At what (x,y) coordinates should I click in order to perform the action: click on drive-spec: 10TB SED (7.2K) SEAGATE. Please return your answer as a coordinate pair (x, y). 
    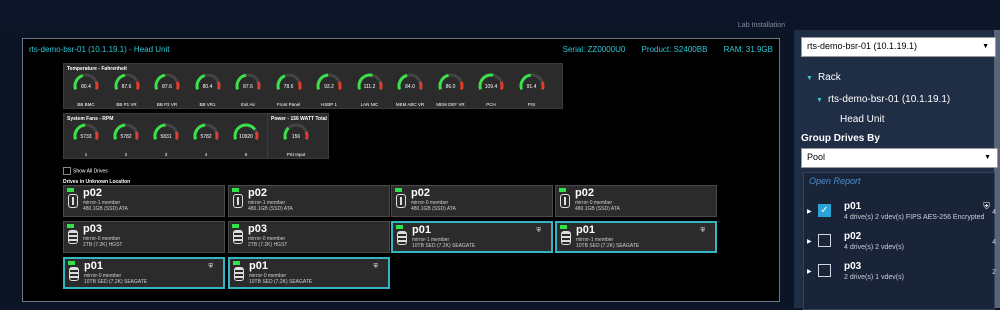
    Looking at the image, I should click on (116, 282).